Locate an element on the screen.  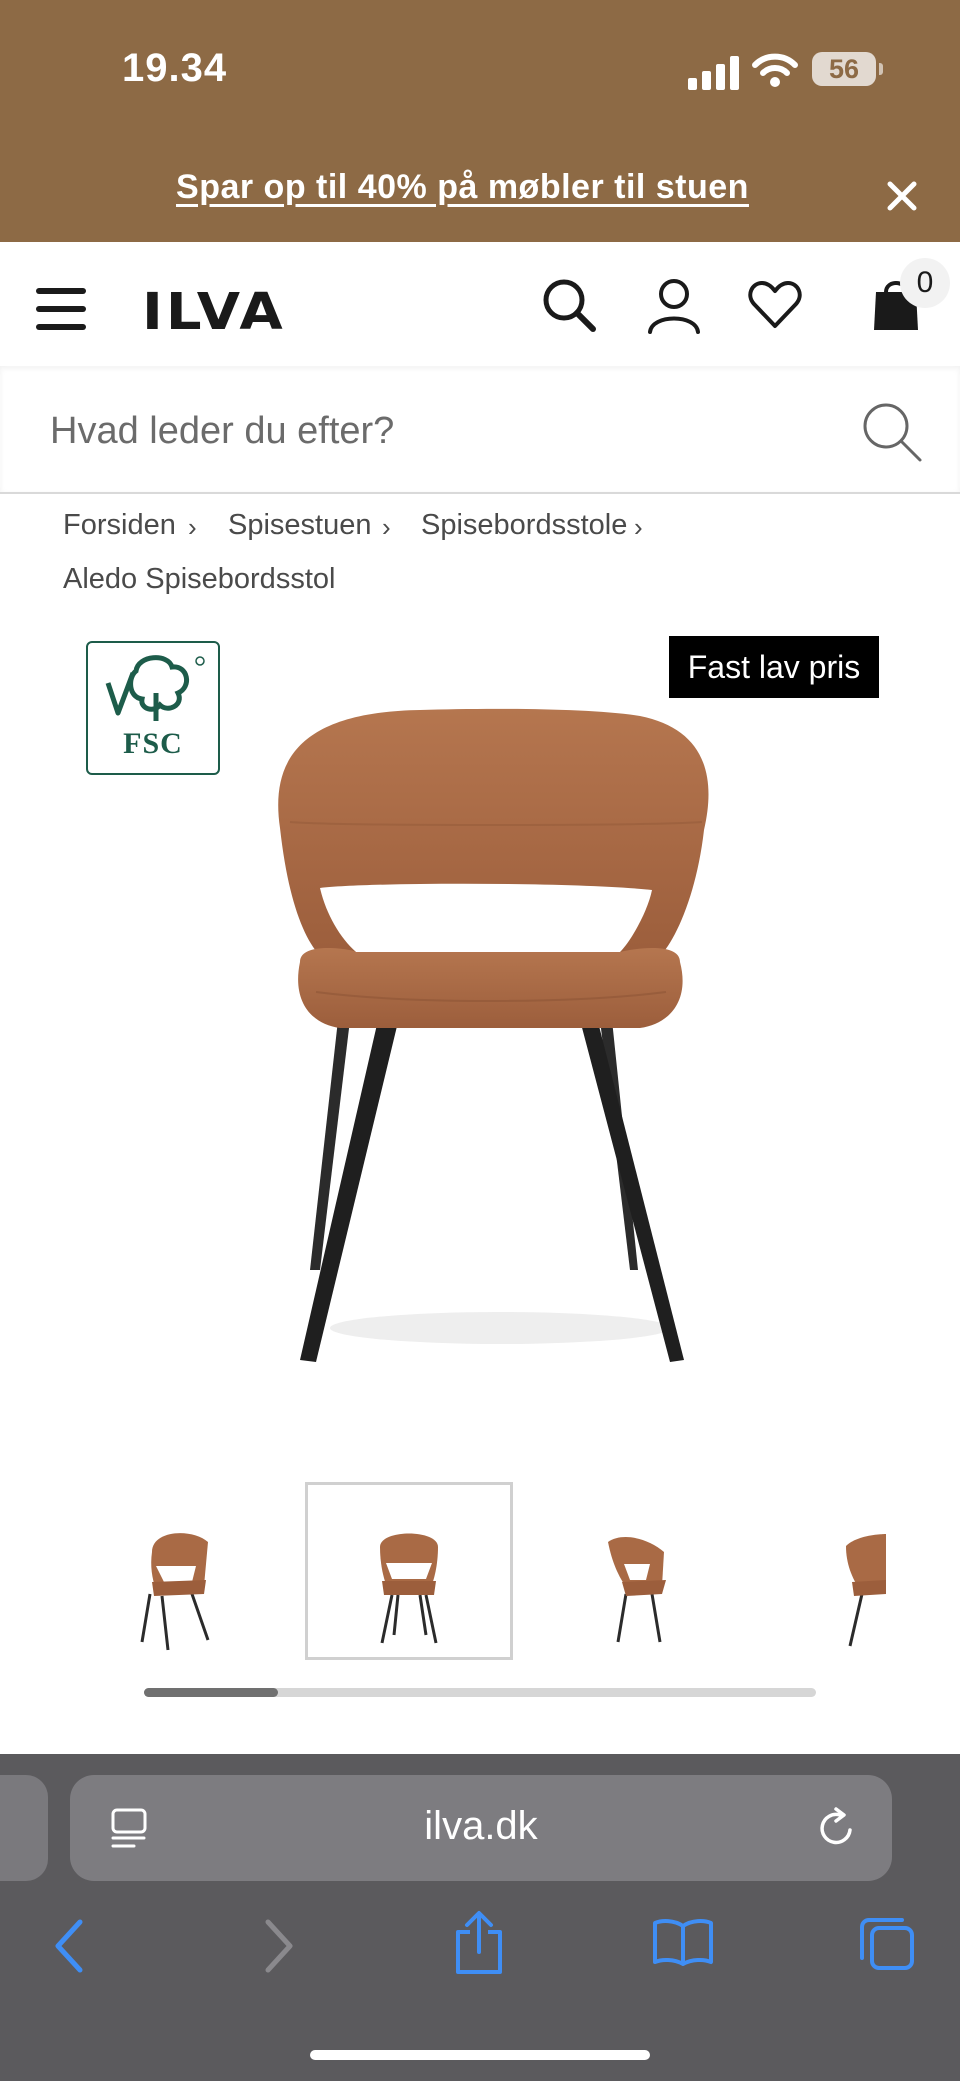
fsc-label: FSC is located at coordinates (153, 743).